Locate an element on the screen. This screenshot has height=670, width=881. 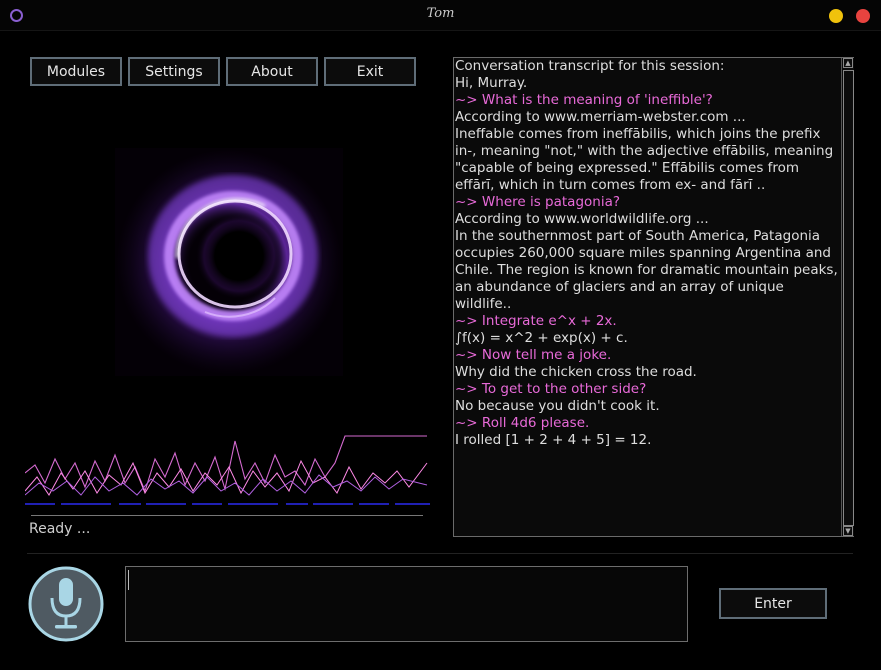
message-input is located at coordinates (406, 604).